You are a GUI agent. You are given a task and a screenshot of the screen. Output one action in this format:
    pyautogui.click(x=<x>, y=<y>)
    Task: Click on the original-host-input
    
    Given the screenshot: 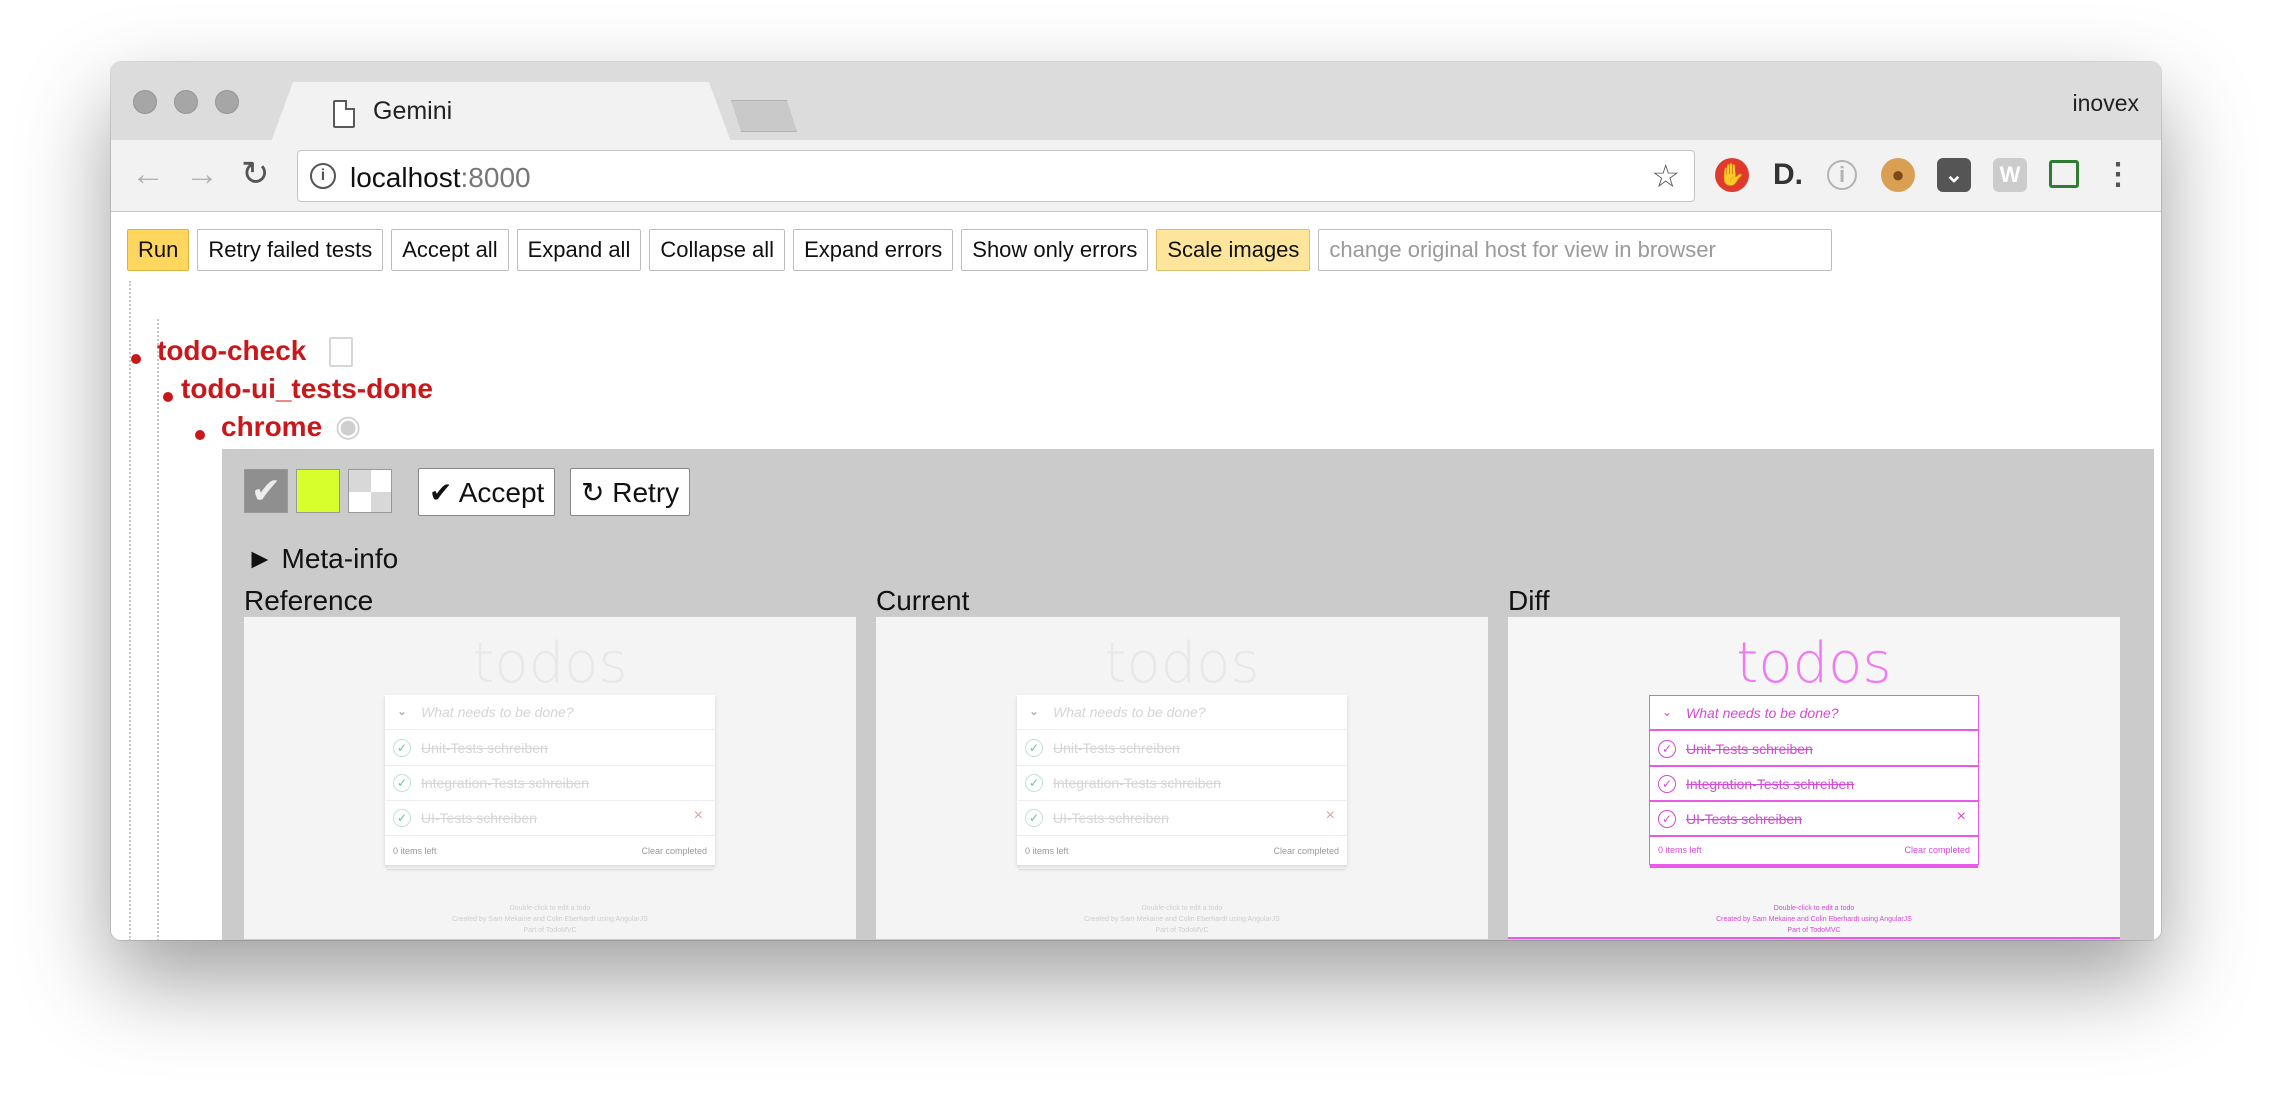 What is the action you would take?
    pyautogui.click(x=1575, y=250)
    